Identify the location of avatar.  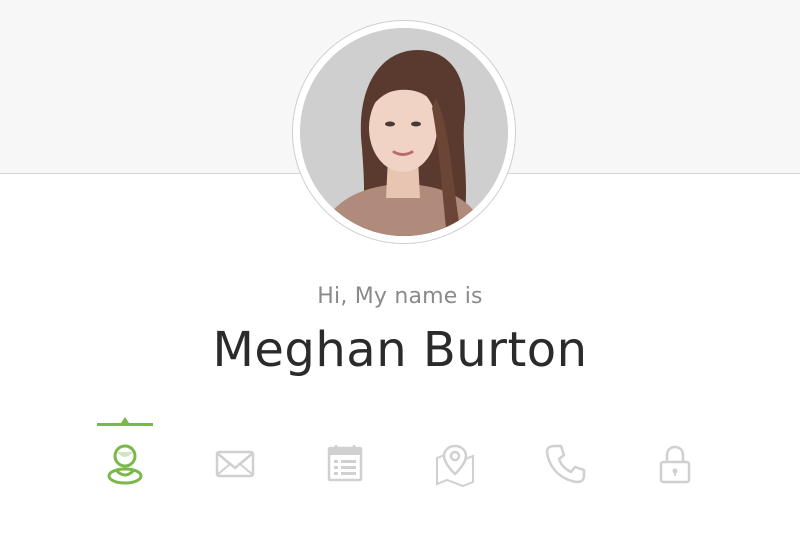
(404, 132).